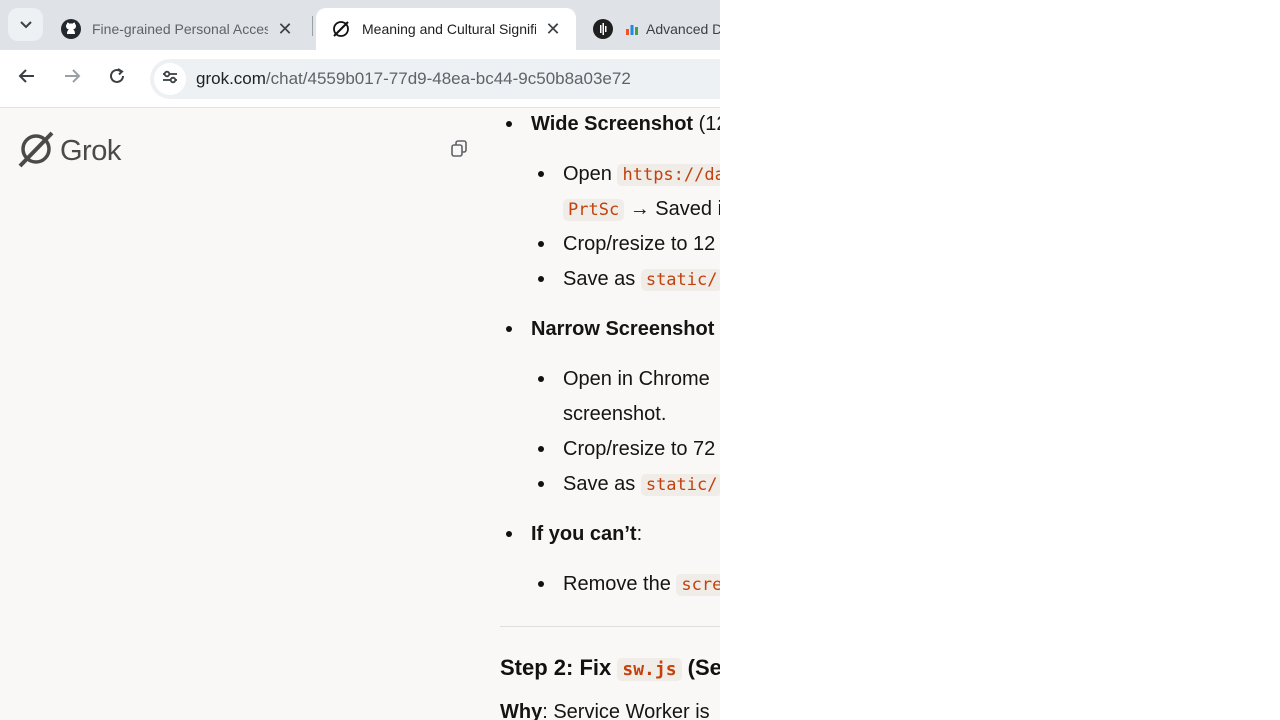  I want to click on chart-icon, so click(632, 29).